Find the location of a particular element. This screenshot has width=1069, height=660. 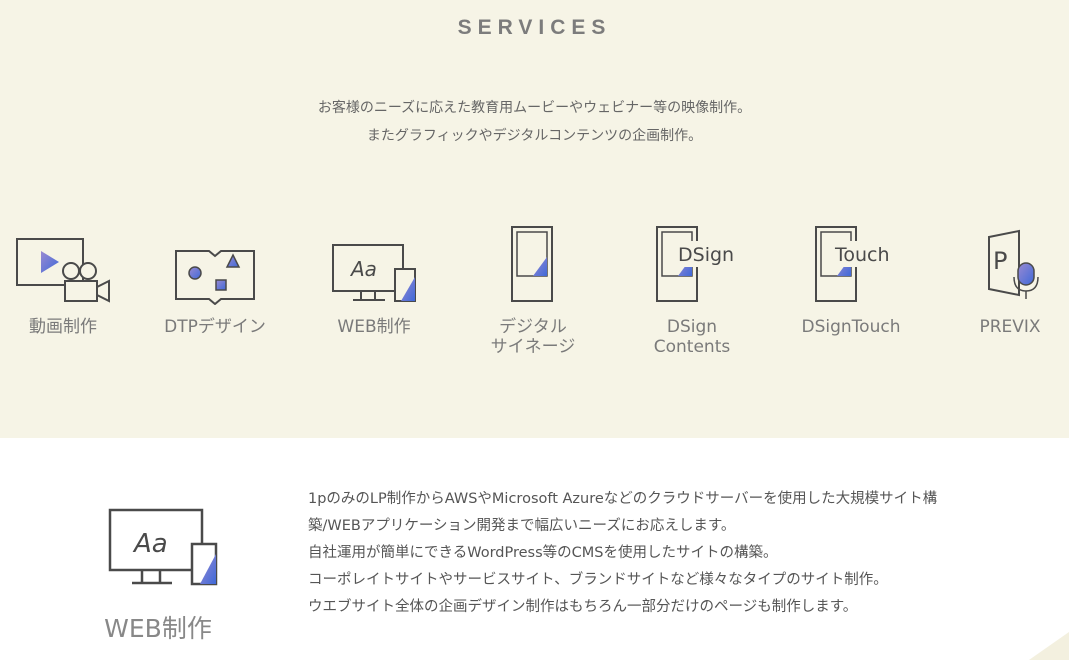

service-label: 動画制作 is located at coordinates (63, 327).